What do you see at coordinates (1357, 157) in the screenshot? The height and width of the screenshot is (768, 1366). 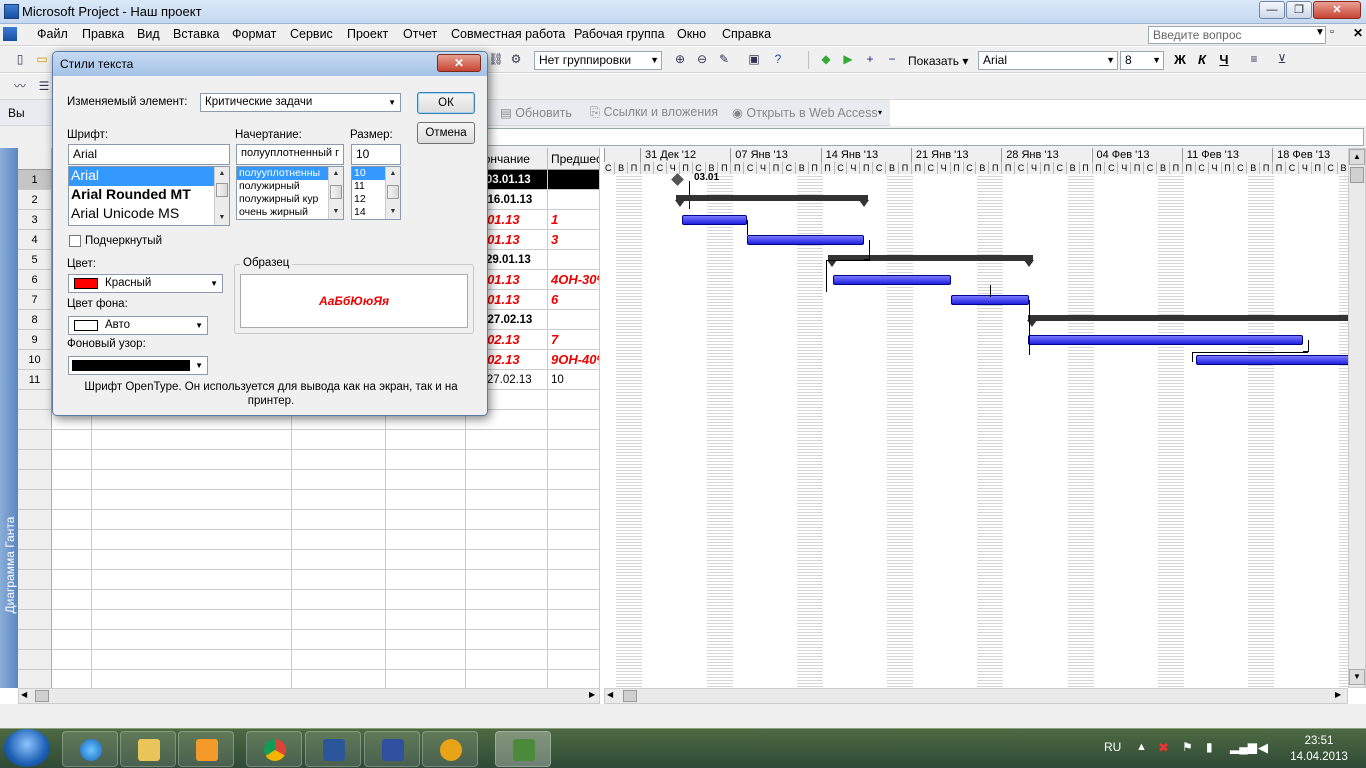 I see `scroll-up-button: ▲` at bounding box center [1357, 157].